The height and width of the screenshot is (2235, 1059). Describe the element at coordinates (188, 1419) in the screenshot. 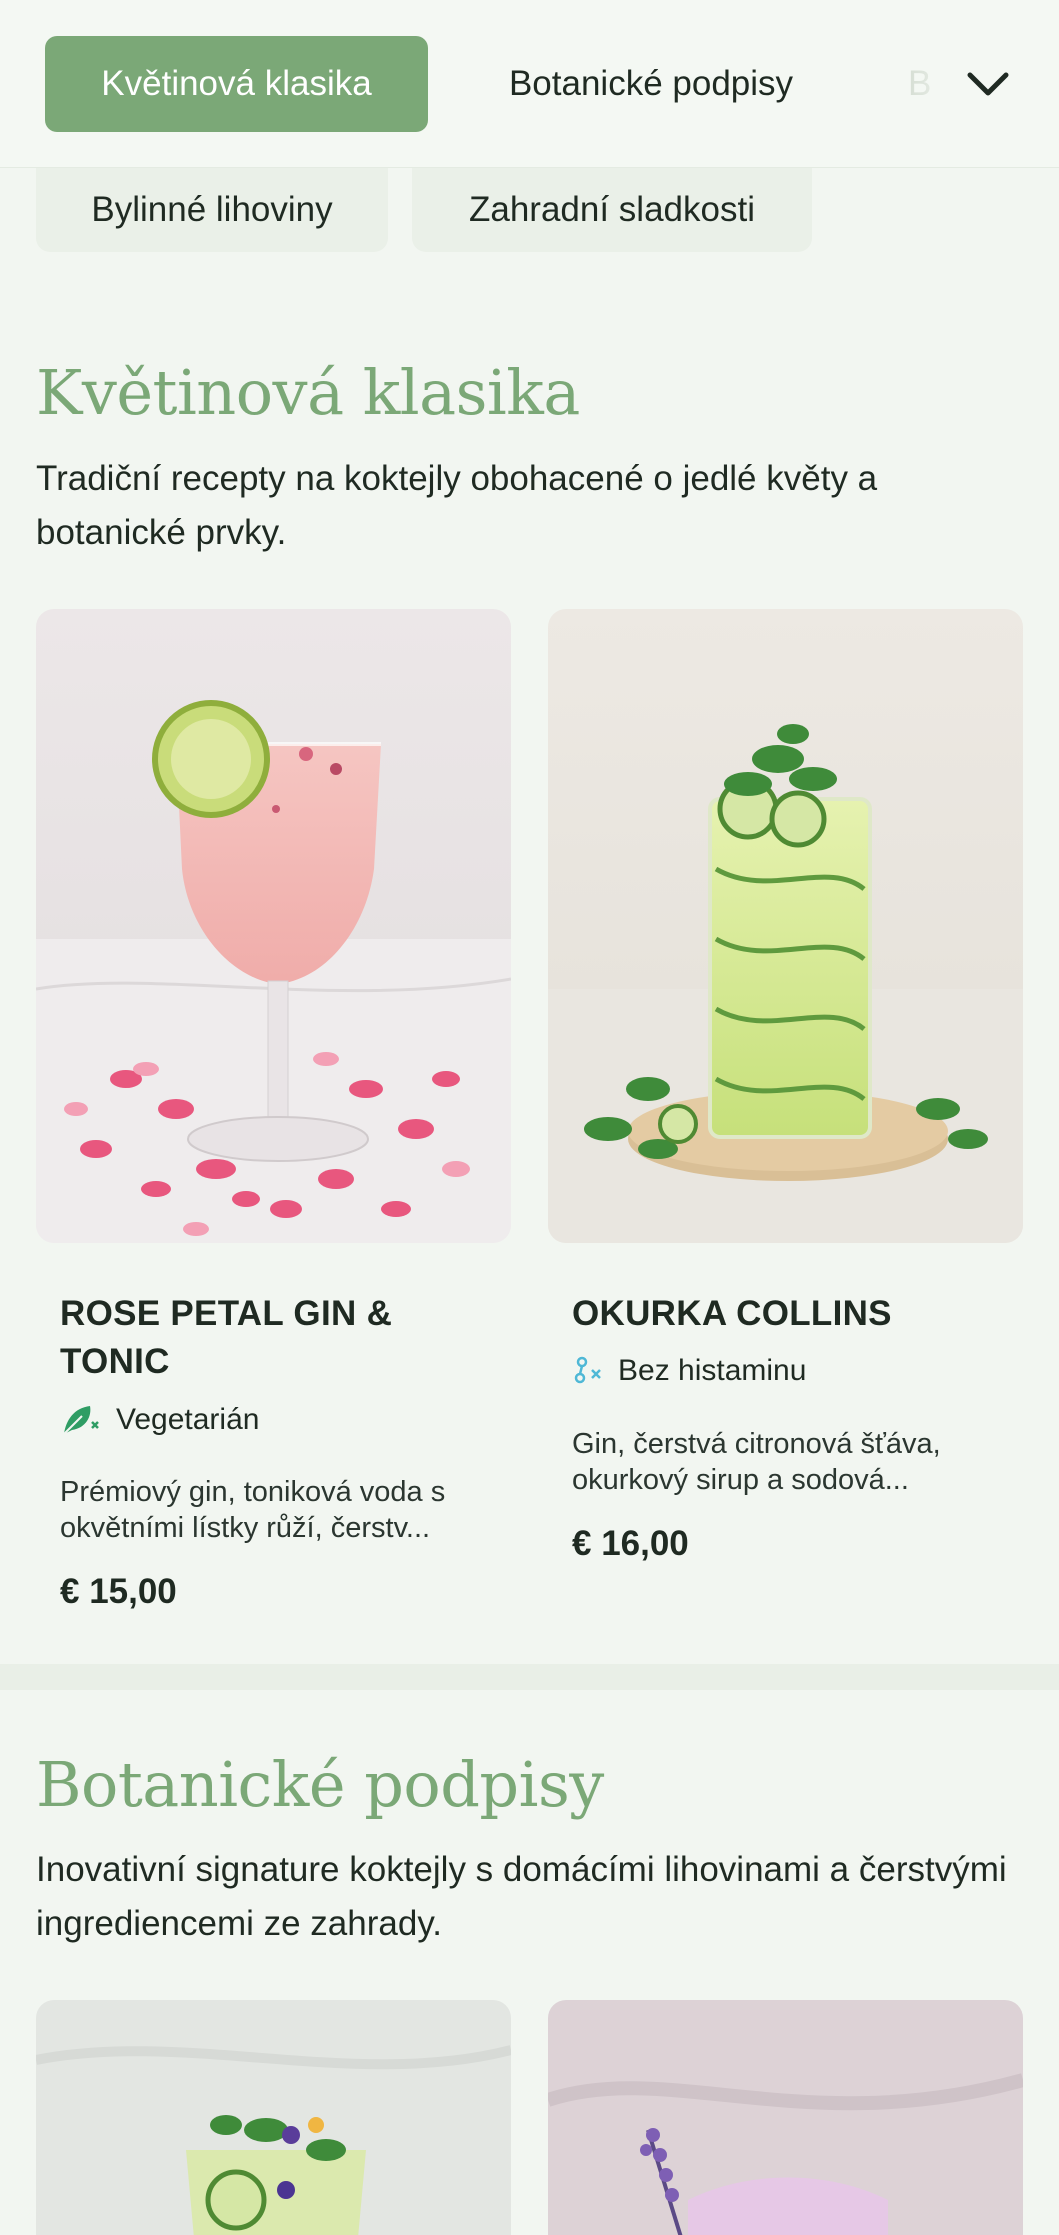

I see `diet-label: Vegetarián` at that location.